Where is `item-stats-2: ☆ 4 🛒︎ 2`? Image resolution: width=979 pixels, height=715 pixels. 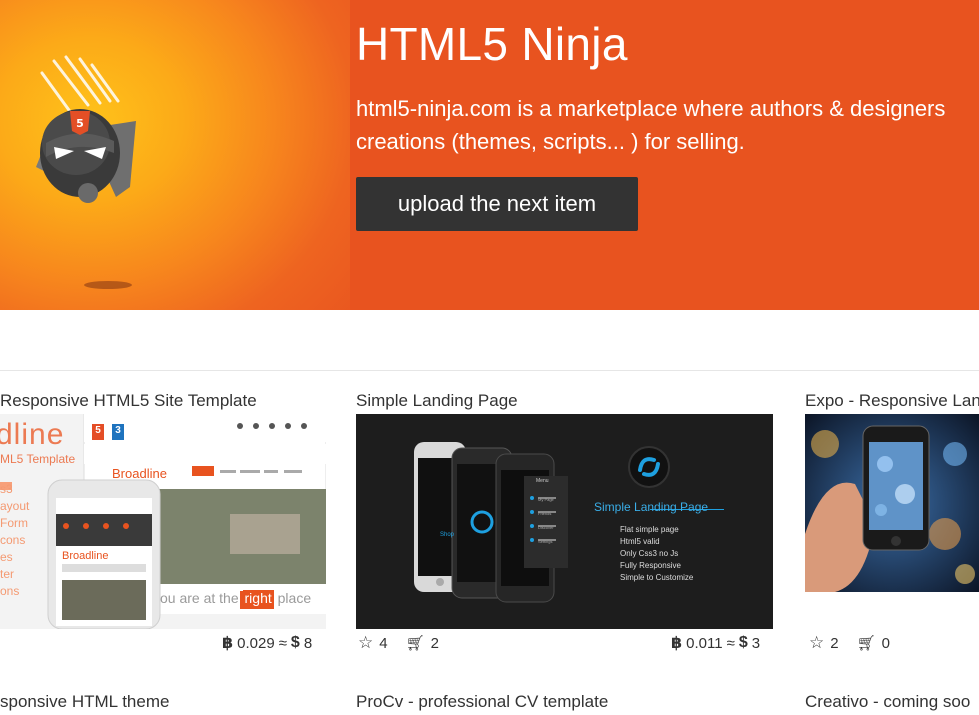 item-stats-2: ☆ 4 🛒︎ 2 is located at coordinates (398, 643).